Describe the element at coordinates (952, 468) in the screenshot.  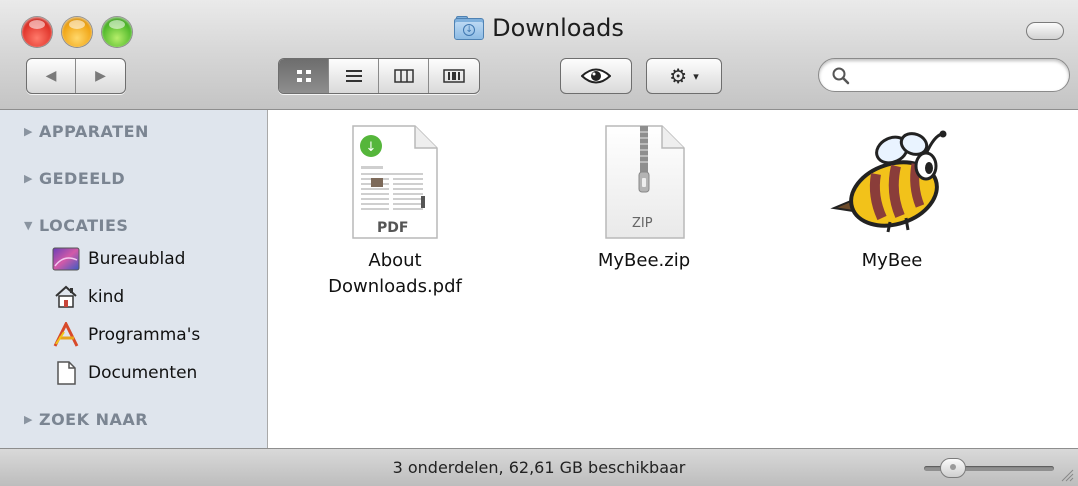
I see `icon-size-slider-knob` at that location.